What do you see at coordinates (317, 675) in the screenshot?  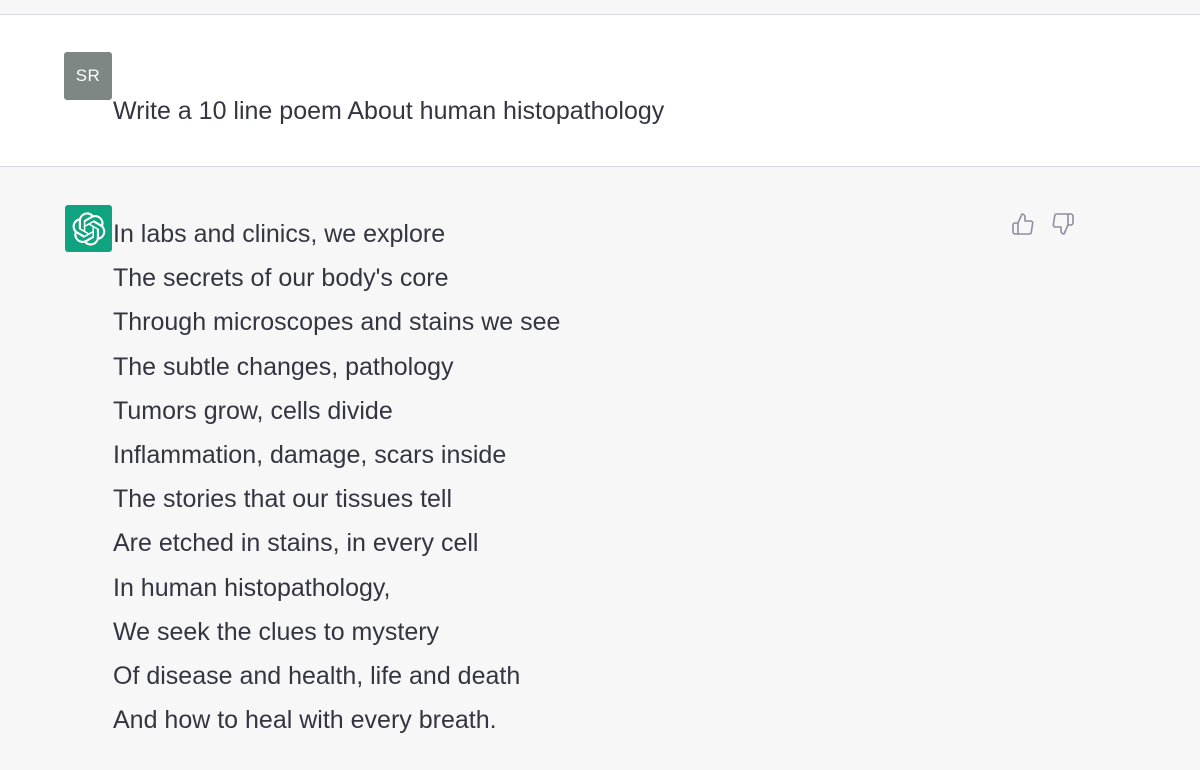 I see `poem-line: Of disease and health, life and death` at bounding box center [317, 675].